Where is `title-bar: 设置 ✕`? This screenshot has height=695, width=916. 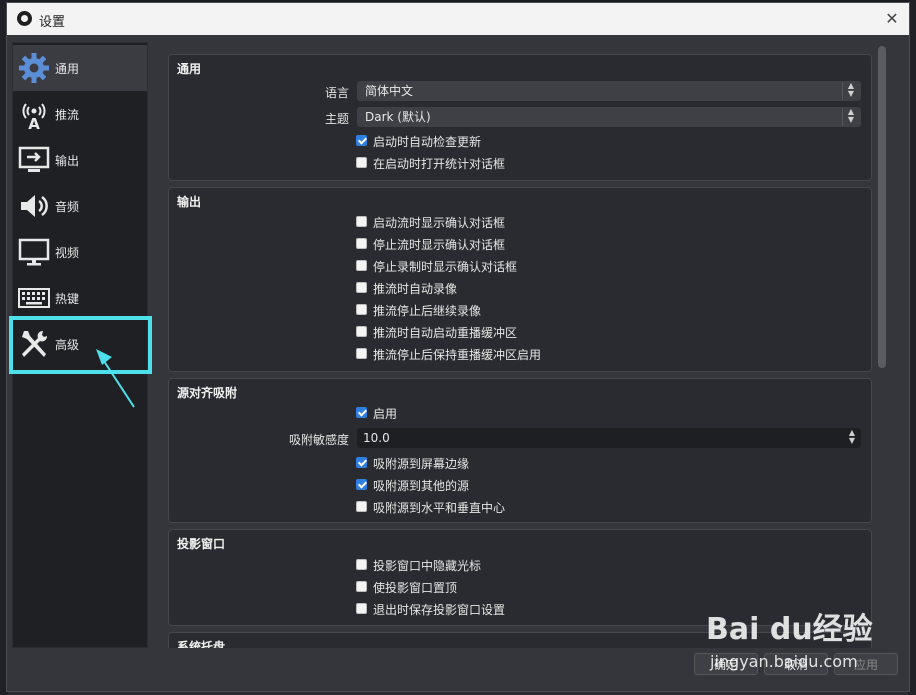
title-bar: 设置 ✕ is located at coordinates (458, 19).